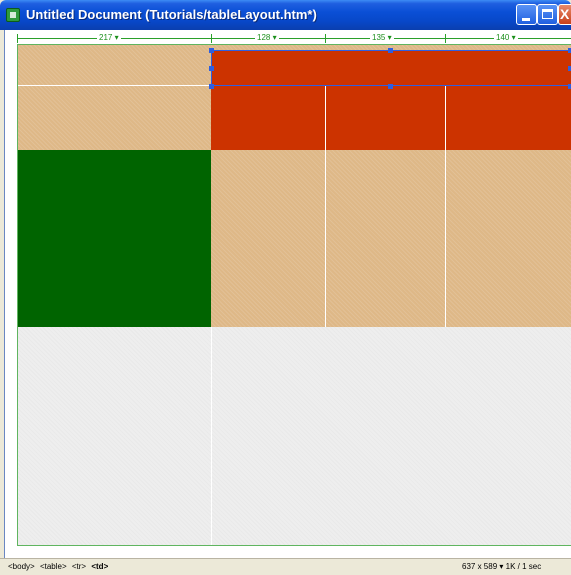  I want to click on table-cell-r3c4, so click(508, 238).